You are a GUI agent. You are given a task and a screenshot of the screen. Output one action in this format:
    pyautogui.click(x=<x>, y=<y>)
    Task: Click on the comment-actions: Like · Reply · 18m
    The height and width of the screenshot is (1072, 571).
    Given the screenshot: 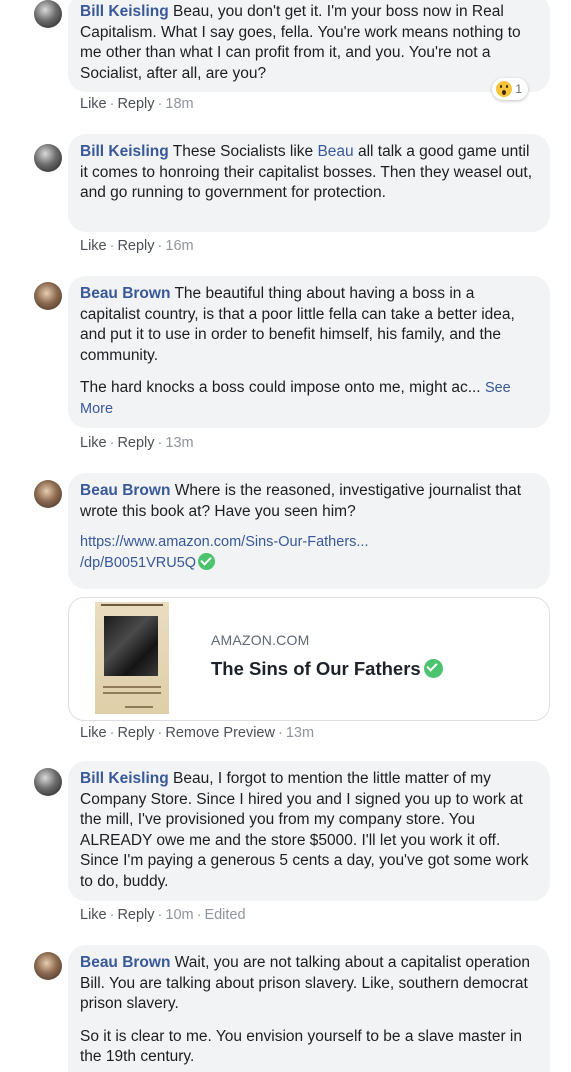 What is the action you would take?
    pyautogui.click(x=137, y=104)
    